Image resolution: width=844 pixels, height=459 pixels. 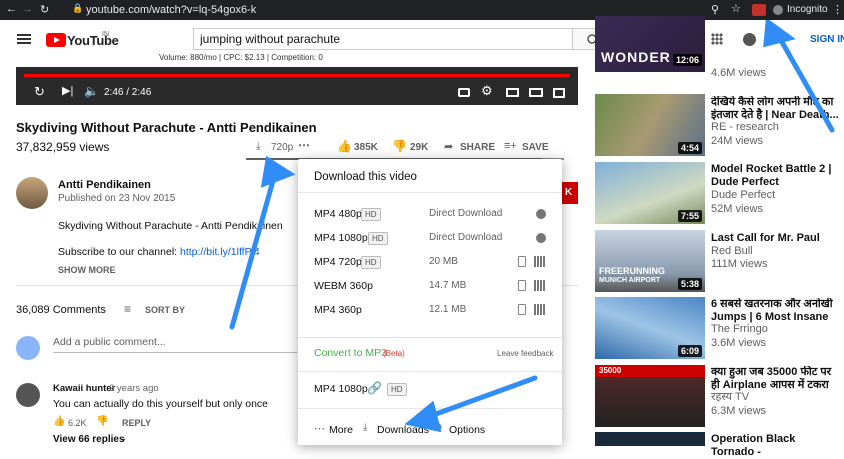 What do you see at coordinates (78, 8) in the screenshot?
I see `lock-icon: 🔒` at bounding box center [78, 8].